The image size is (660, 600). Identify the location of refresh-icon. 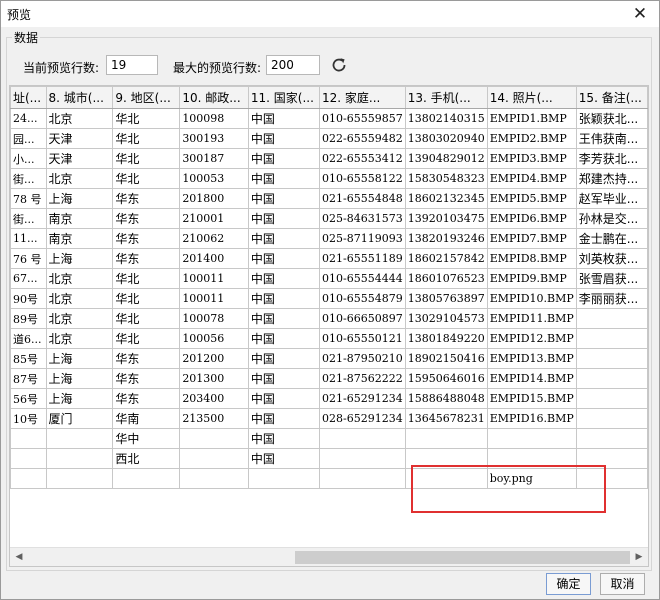
(339, 65).